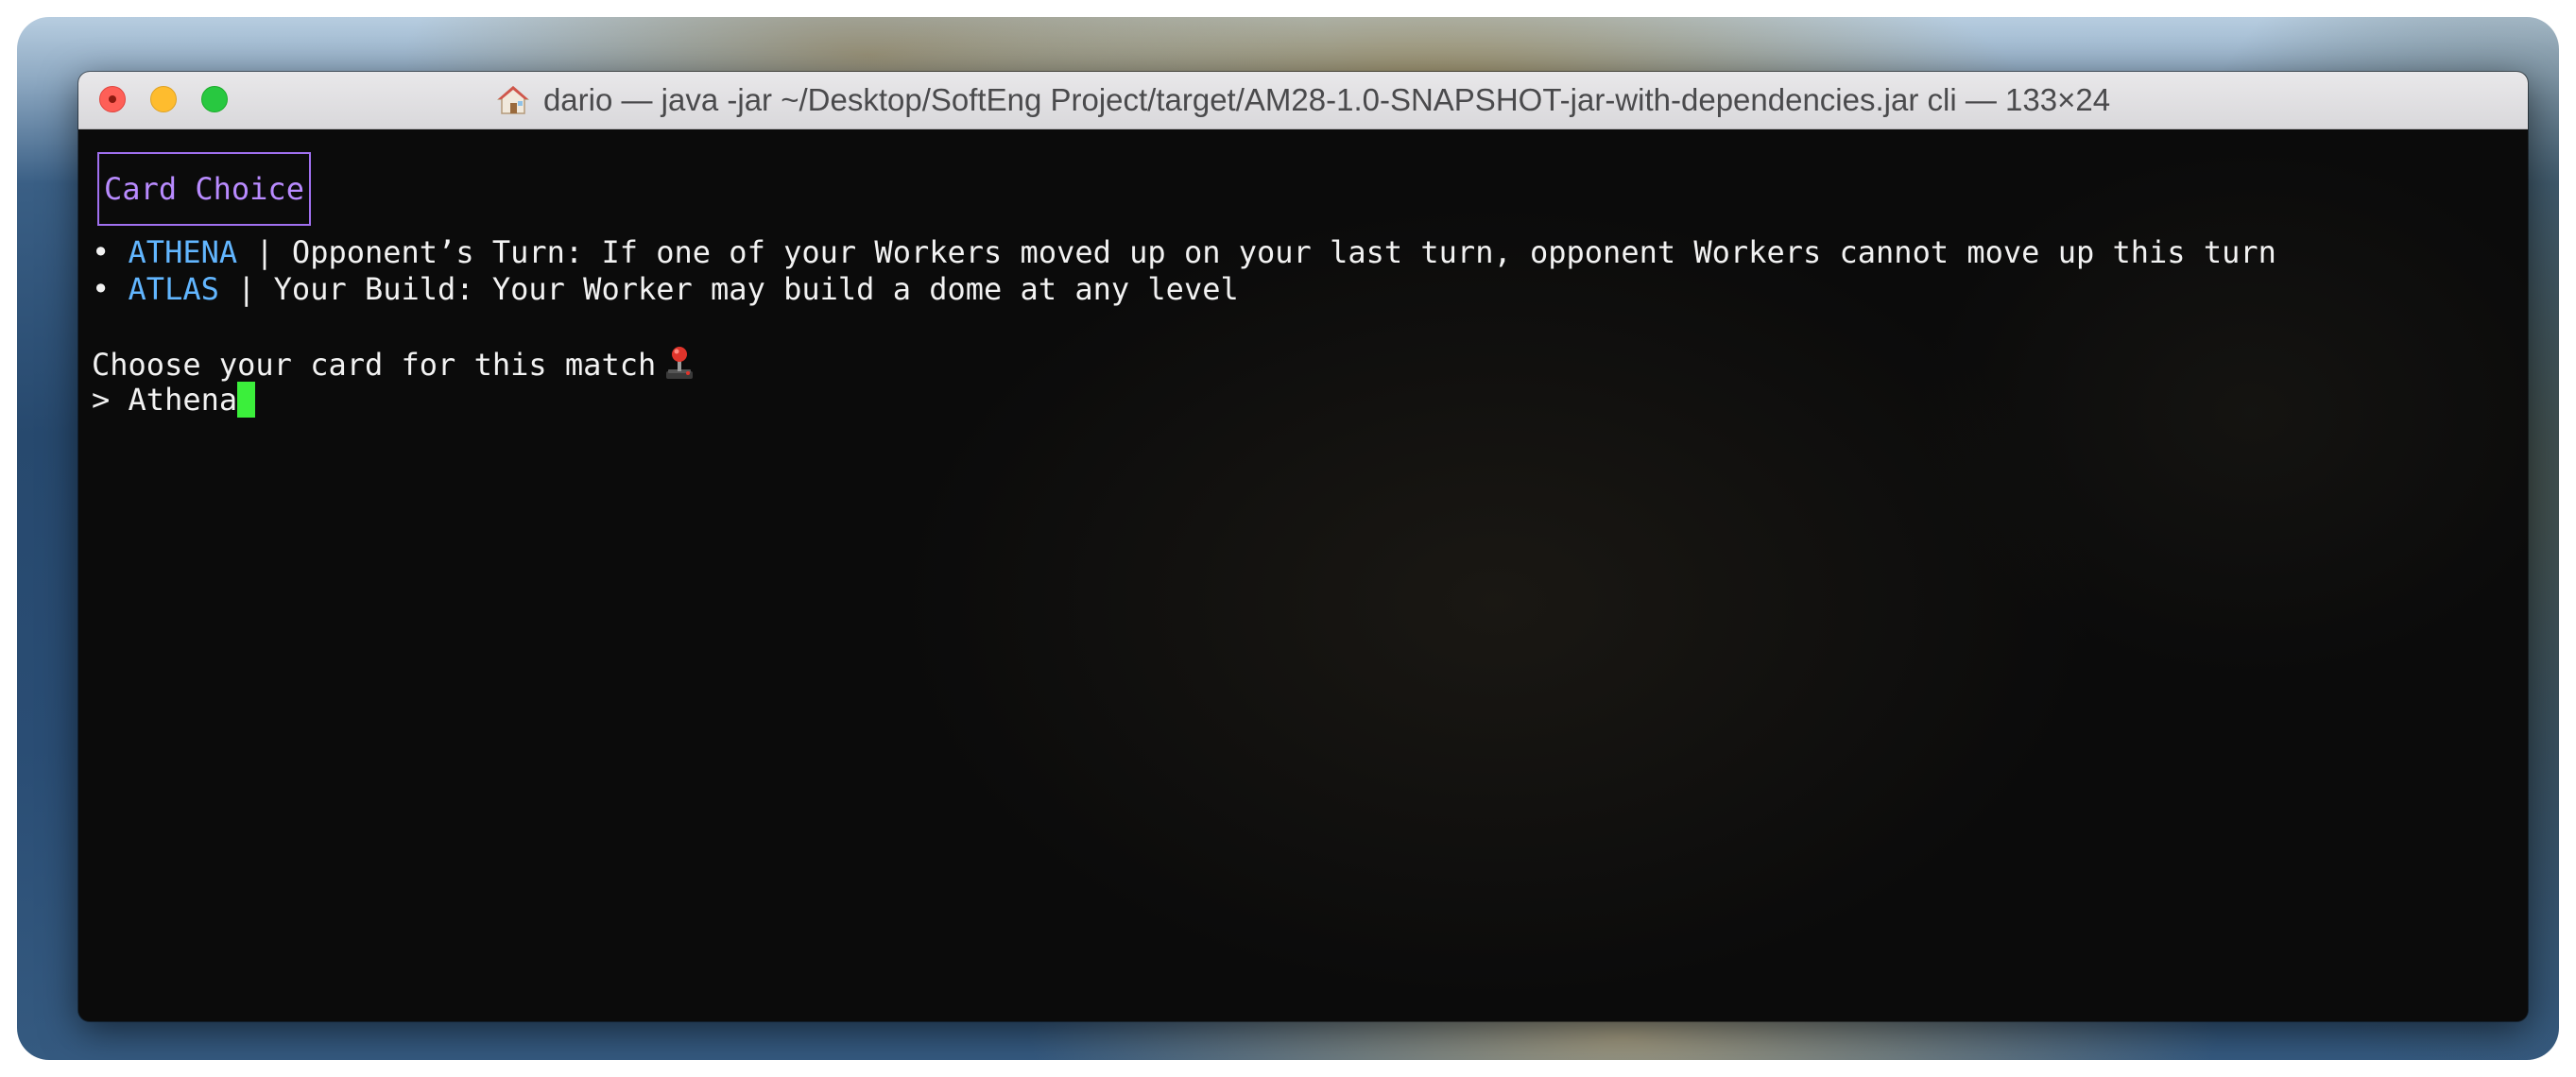  Describe the element at coordinates (204, 189) in the screenshot. I see `card-choice-header: Card Choice` at that location.